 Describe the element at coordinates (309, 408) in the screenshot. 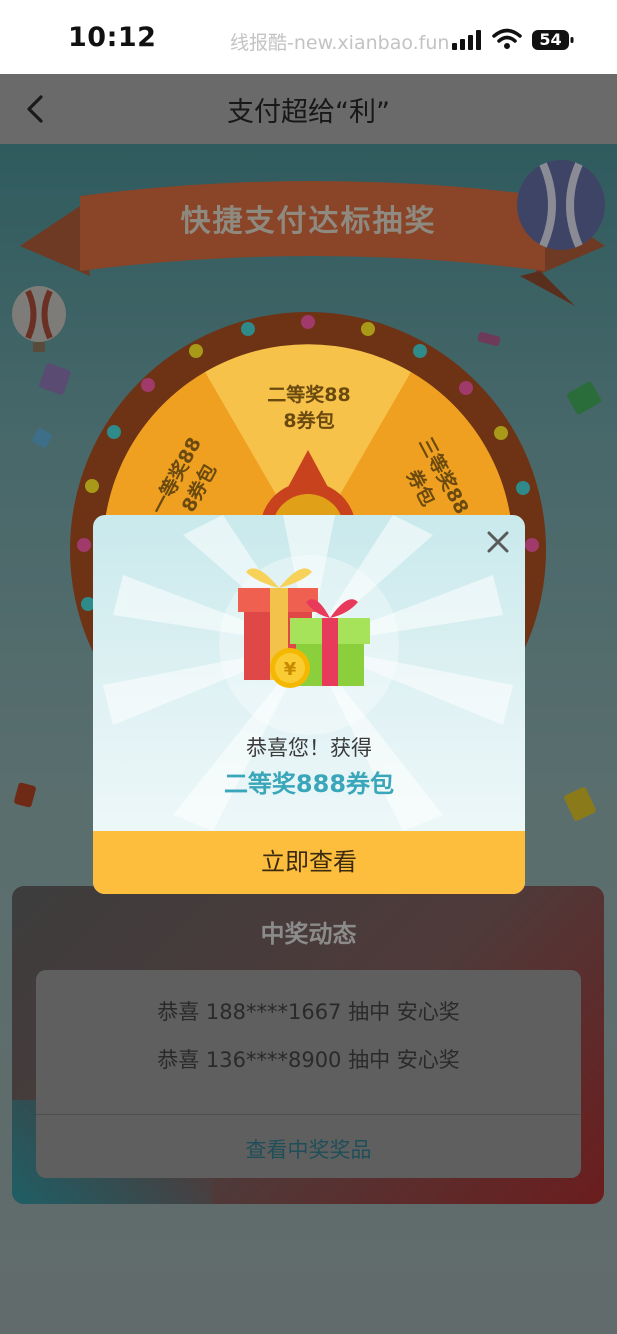

I see `wheel-segment-second-prize: 二等奖88 8券包` at that location.